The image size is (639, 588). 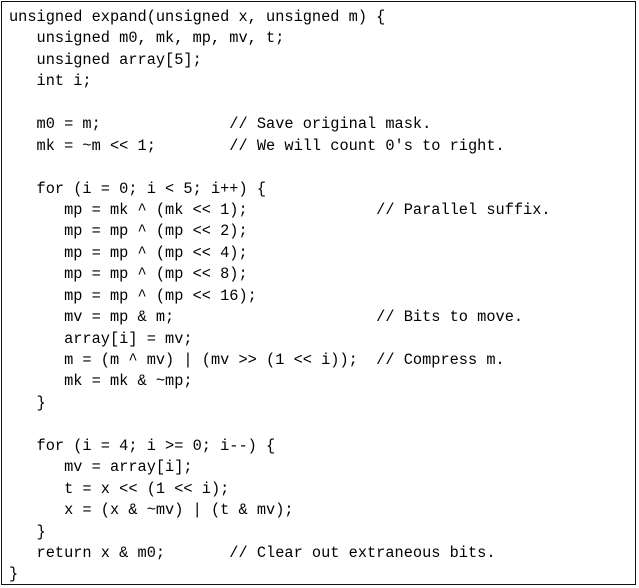 I want to click on code-line: mp = mp ^ (mp << 4);, so click(x=128, y=252).